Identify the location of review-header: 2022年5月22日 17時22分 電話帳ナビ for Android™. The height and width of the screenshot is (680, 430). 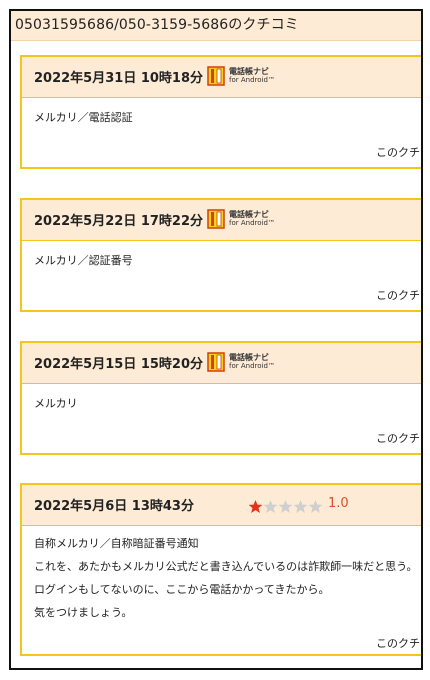
(221, 220).